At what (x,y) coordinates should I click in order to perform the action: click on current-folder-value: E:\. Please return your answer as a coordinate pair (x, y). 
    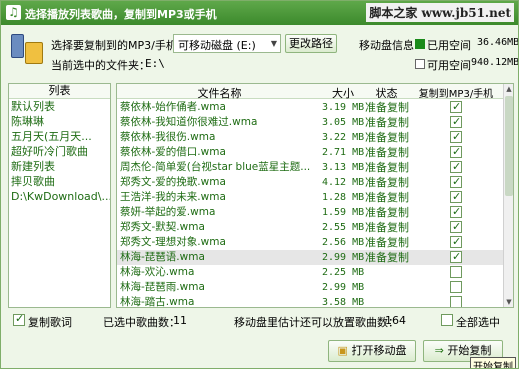
    Looking at the image, I should click on (155, 63).